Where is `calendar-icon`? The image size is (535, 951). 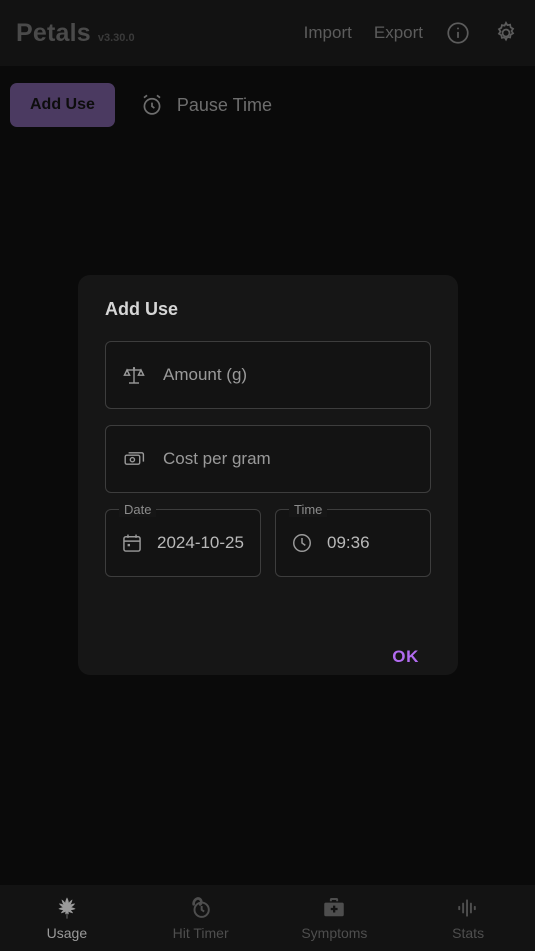
calendar-icon is located at coordinates (132, 543).